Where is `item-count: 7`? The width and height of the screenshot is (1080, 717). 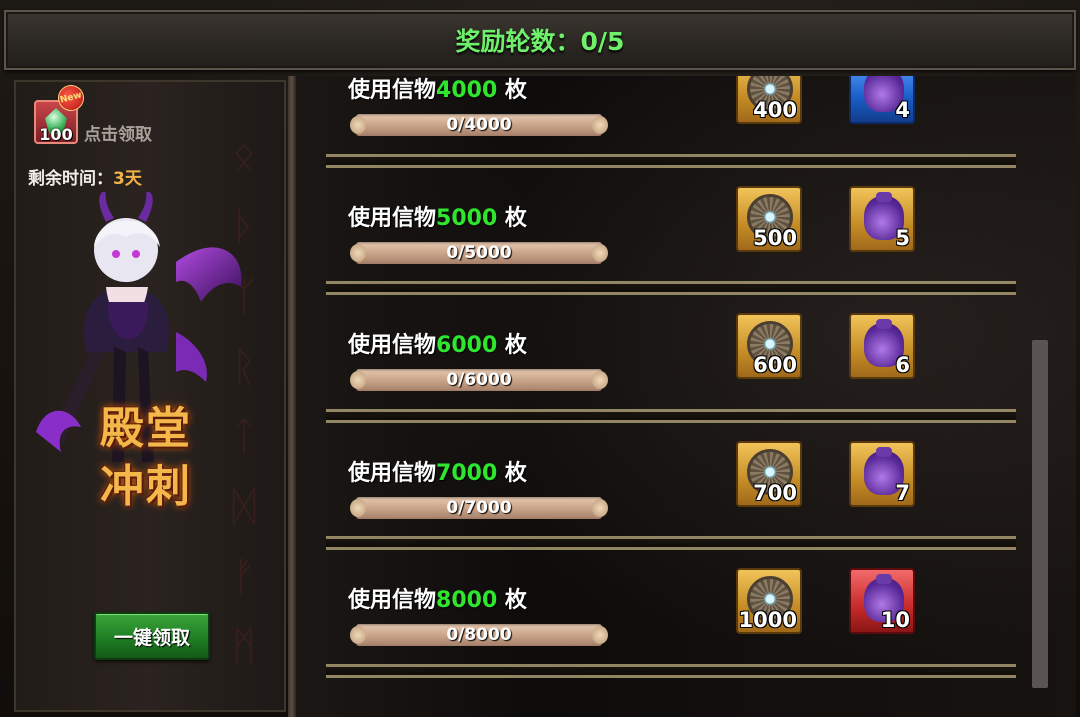
item-count: 7 is located at coordinates (902, 493).